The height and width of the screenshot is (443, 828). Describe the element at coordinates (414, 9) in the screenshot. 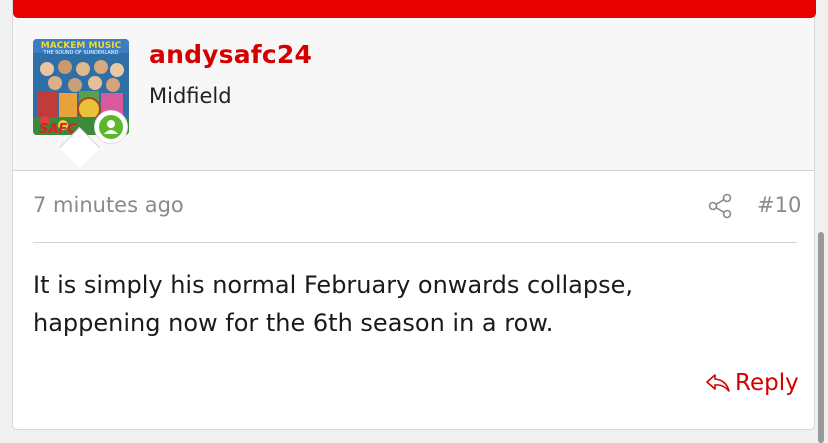

I see `post-top-bar` at that location.